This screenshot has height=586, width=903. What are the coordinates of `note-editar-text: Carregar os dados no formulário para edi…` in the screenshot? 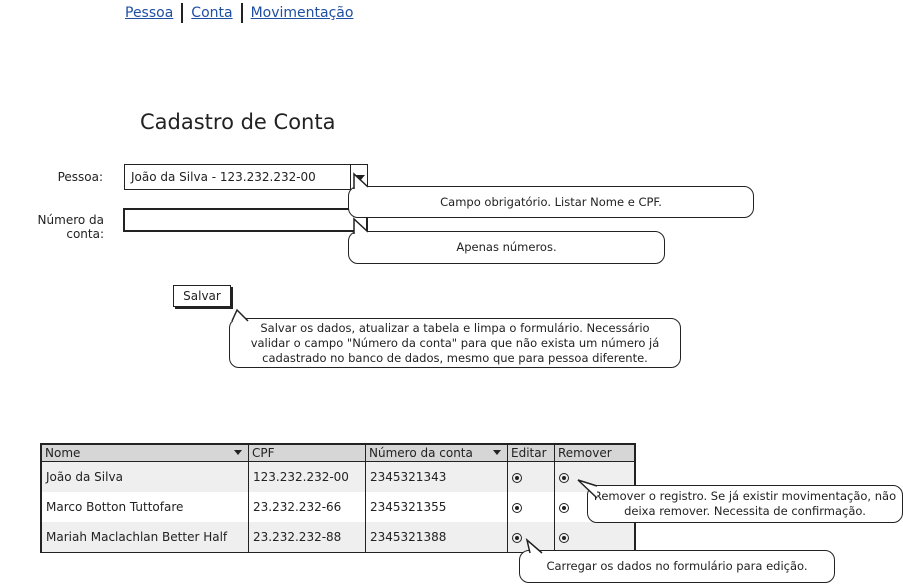 It's located at (677, 566).